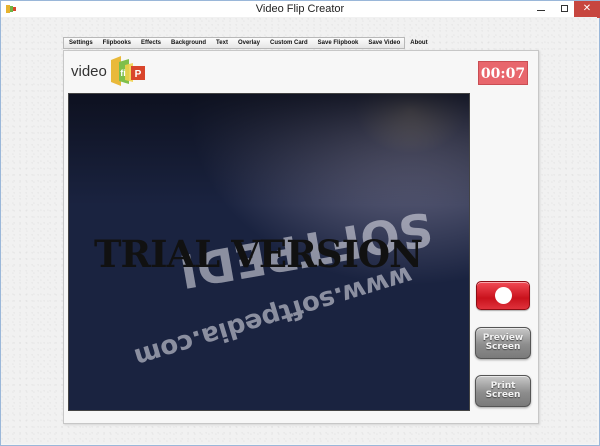 The height and width of the screenshot is (446, 600). Describe the element at coordinates (503, 347) in the screenshot. I see `preview-button-label-2: Screen` at that location.